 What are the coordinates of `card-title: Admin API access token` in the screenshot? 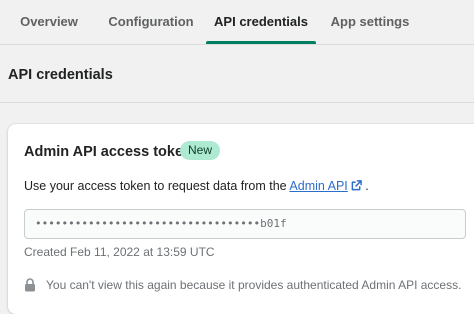 It's located at (108, 152).